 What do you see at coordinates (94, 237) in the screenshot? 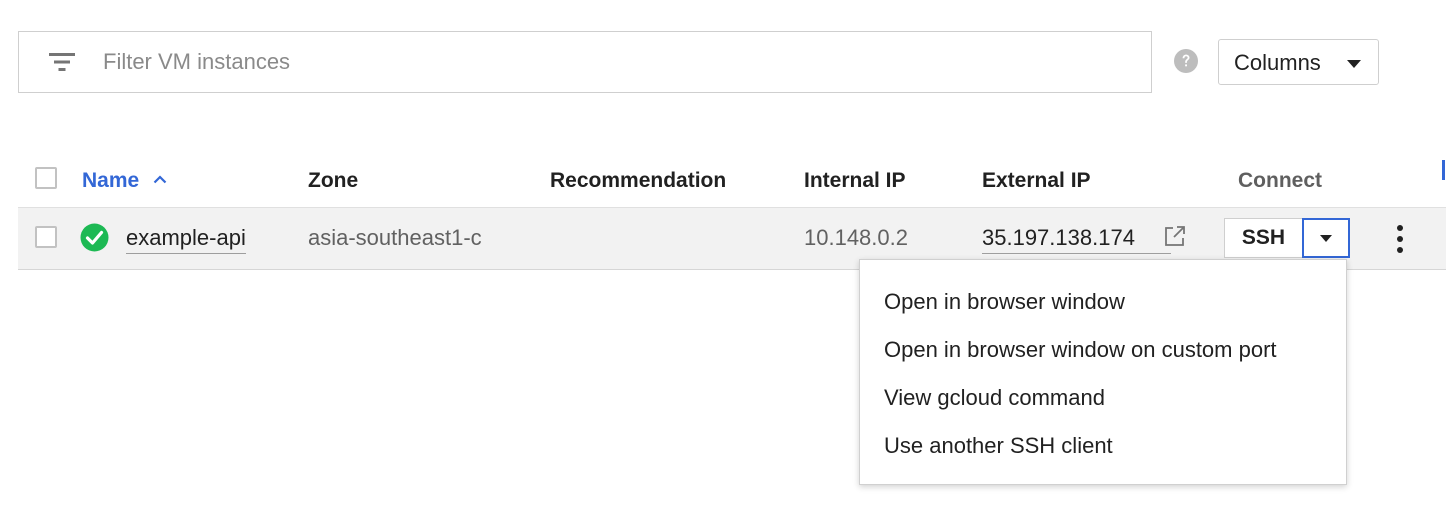
I see `check-circle-icon` at bounding box center [94, 237].